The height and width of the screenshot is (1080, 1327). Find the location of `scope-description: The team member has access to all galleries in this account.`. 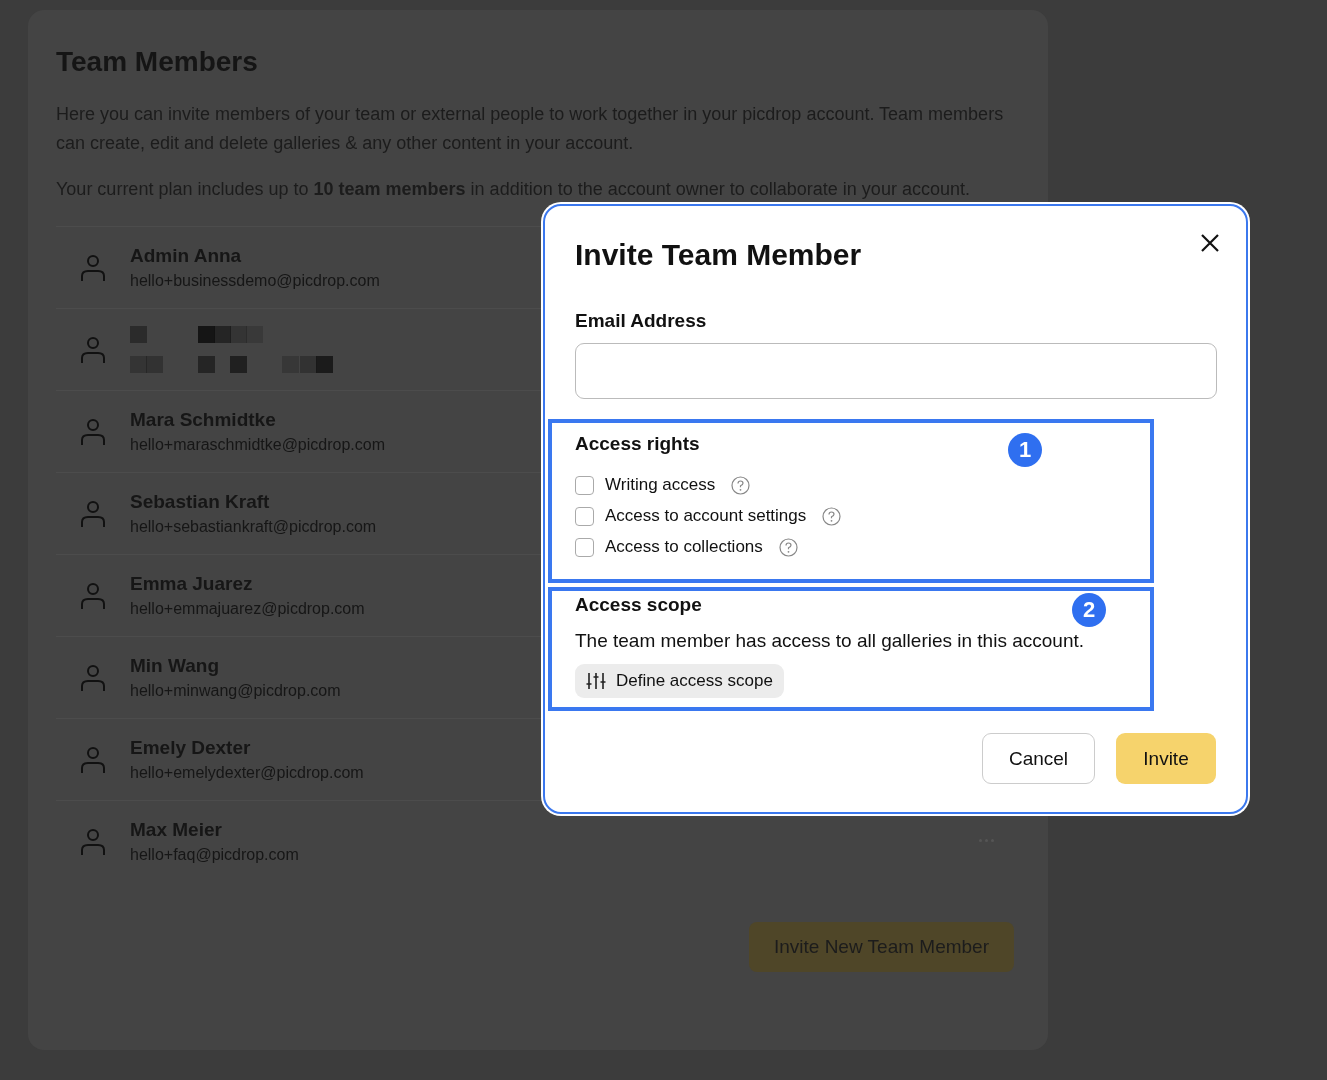

scope-description: The team member has access to all galleries in this account. is located at coordinates (830, 641).